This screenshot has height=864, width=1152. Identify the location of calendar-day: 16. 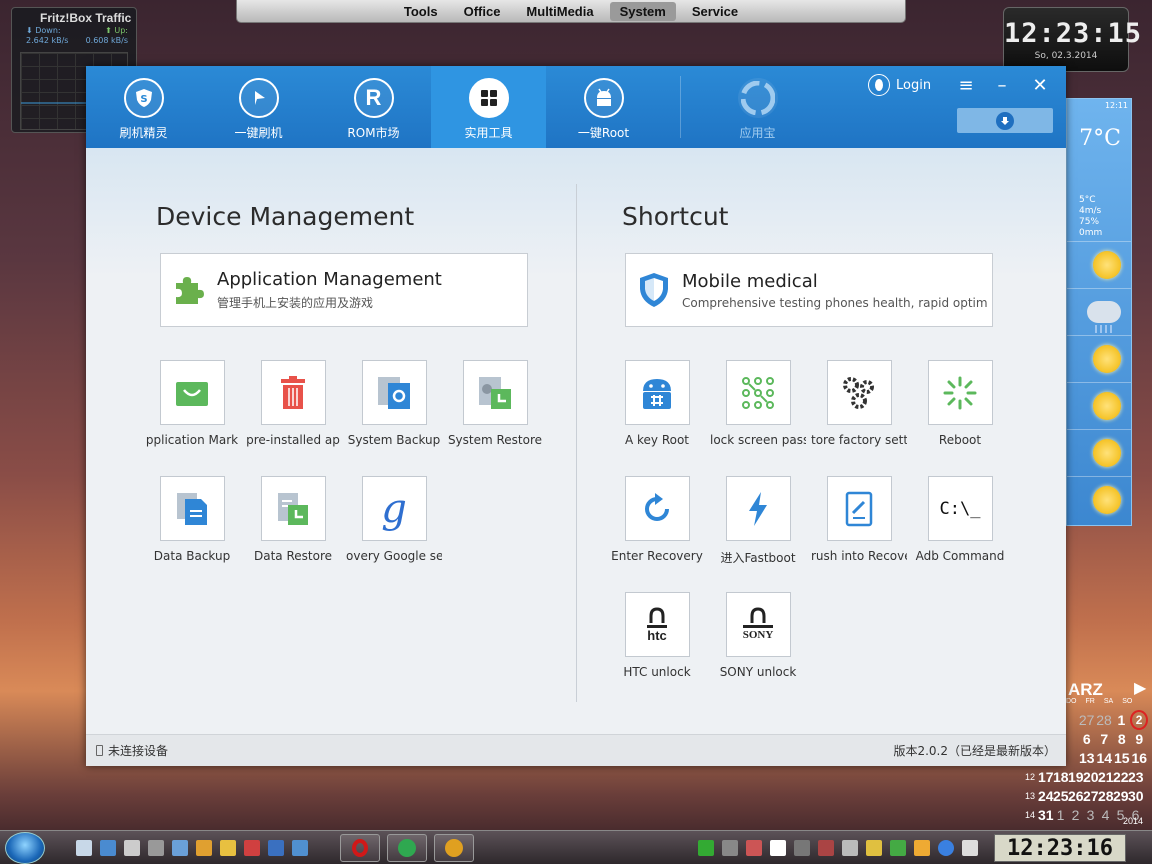
(1140, 758).